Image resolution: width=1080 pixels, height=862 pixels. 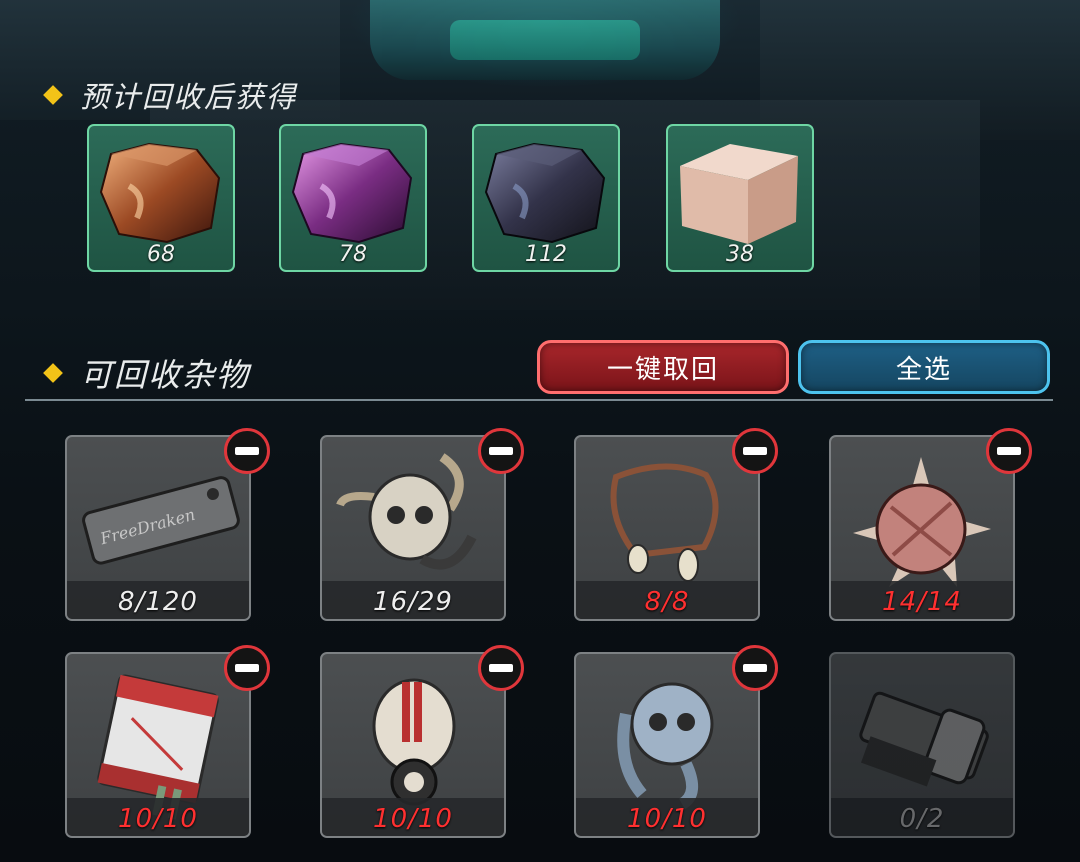 I want to click on divider, so click(x=539, y=400).